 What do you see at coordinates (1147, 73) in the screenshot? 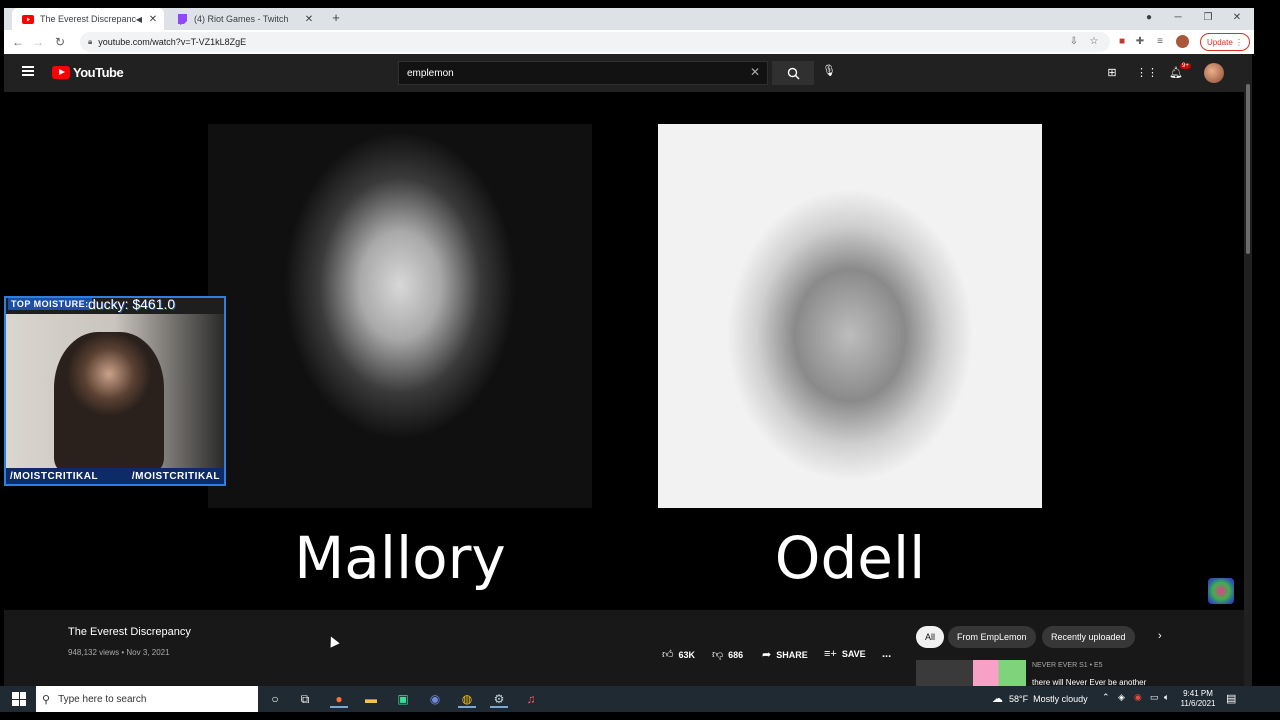
I see `apps-grid-icon: ⋮⋮` at bounding box center [1147, 73].